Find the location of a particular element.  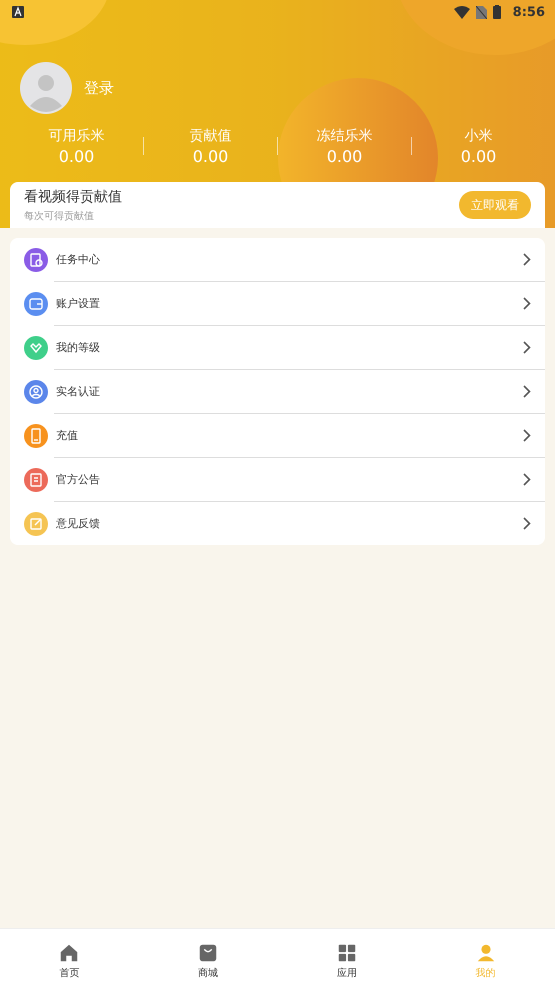

promo-title: 看视频得贡献值 is located at coordinates (73, 197).